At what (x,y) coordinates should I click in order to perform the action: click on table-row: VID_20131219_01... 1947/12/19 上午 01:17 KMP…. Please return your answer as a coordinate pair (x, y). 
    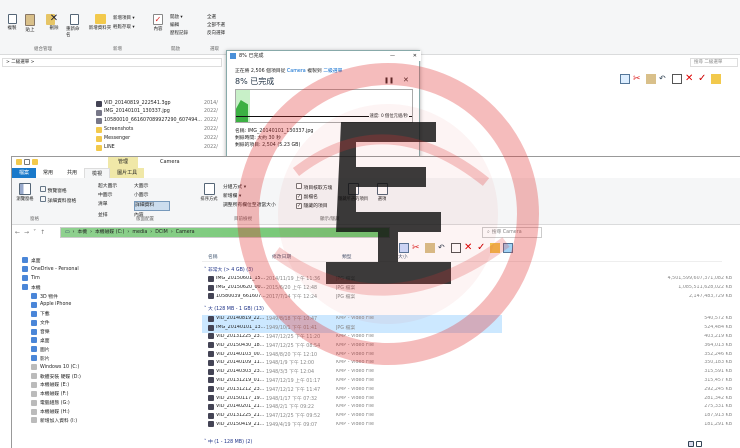
    Looking at the image, I should click on (467, 381).